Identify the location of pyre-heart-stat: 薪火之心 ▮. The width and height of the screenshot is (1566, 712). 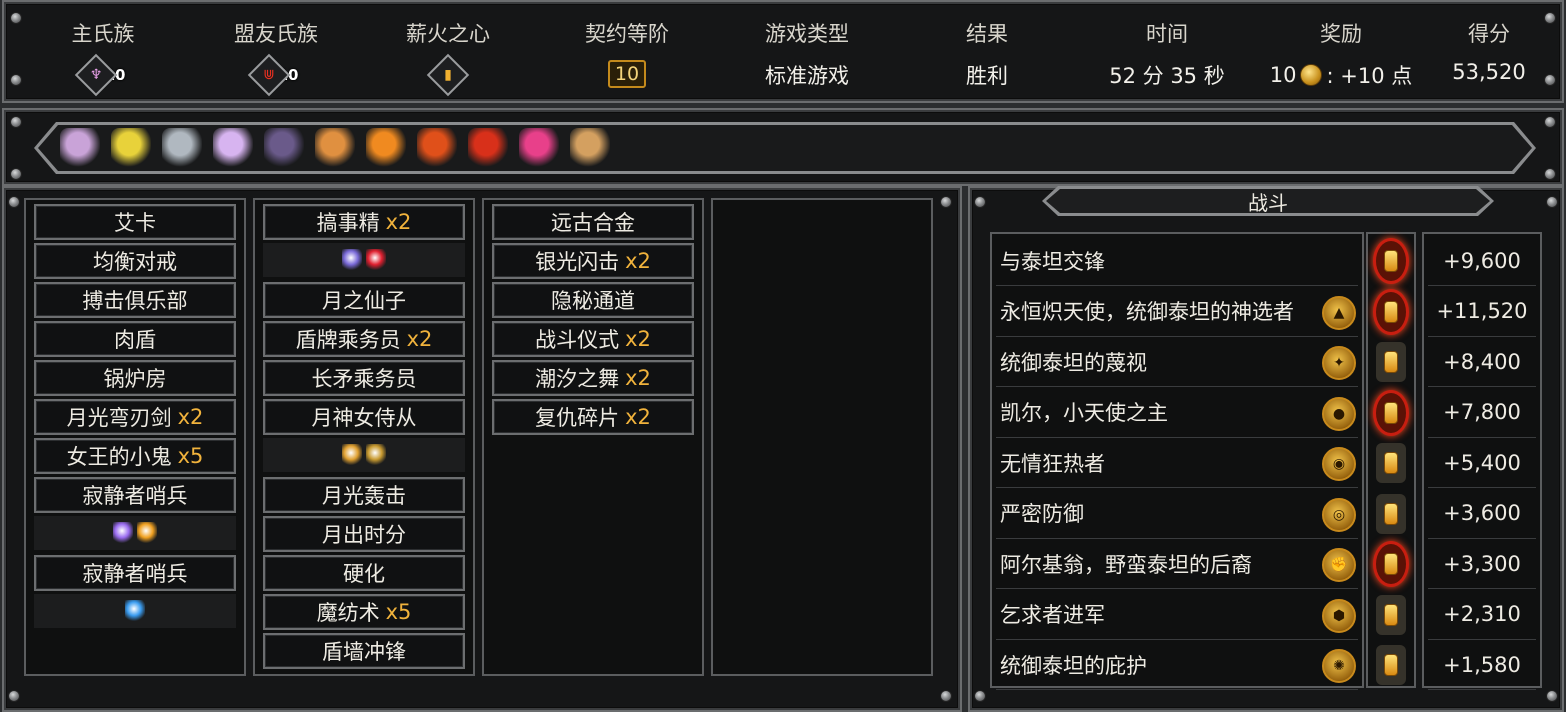
(448, 57).